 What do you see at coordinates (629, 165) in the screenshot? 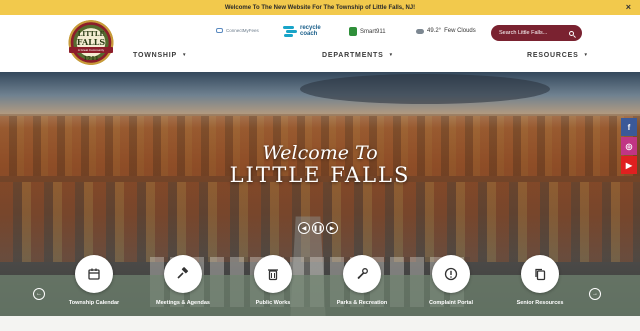
I see `youtube-icon: ▶` at bounding box center [629, 165].